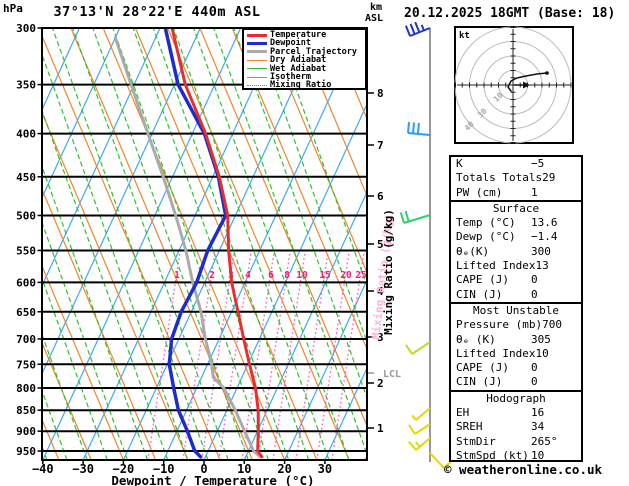 The width and height of the screenshot is (629, 486). I want to click on table-row-label: StmDir, so click(476, 441).